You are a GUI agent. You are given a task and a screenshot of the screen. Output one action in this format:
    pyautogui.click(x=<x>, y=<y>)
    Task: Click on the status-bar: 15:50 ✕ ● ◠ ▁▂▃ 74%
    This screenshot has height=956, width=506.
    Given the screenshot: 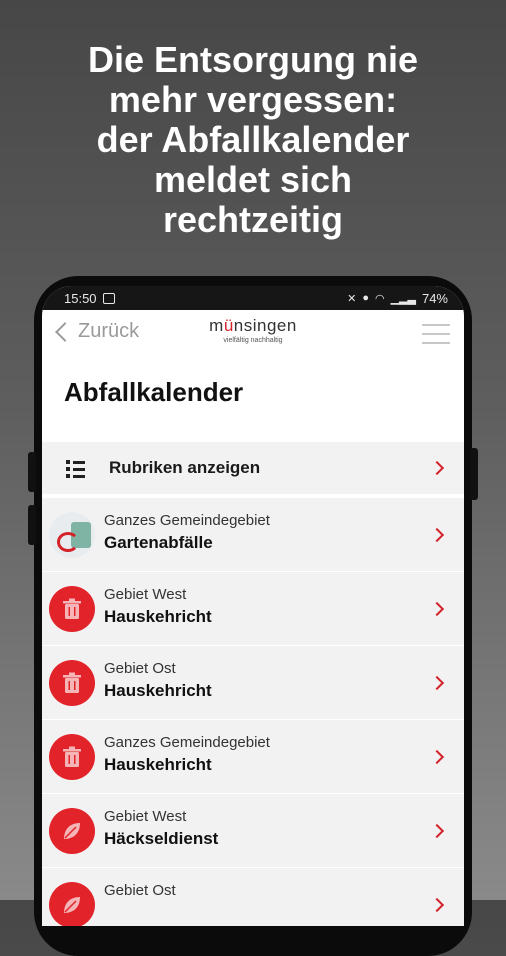 What is the action you would take?
    pyautogui.click(x=253, y=298)
    